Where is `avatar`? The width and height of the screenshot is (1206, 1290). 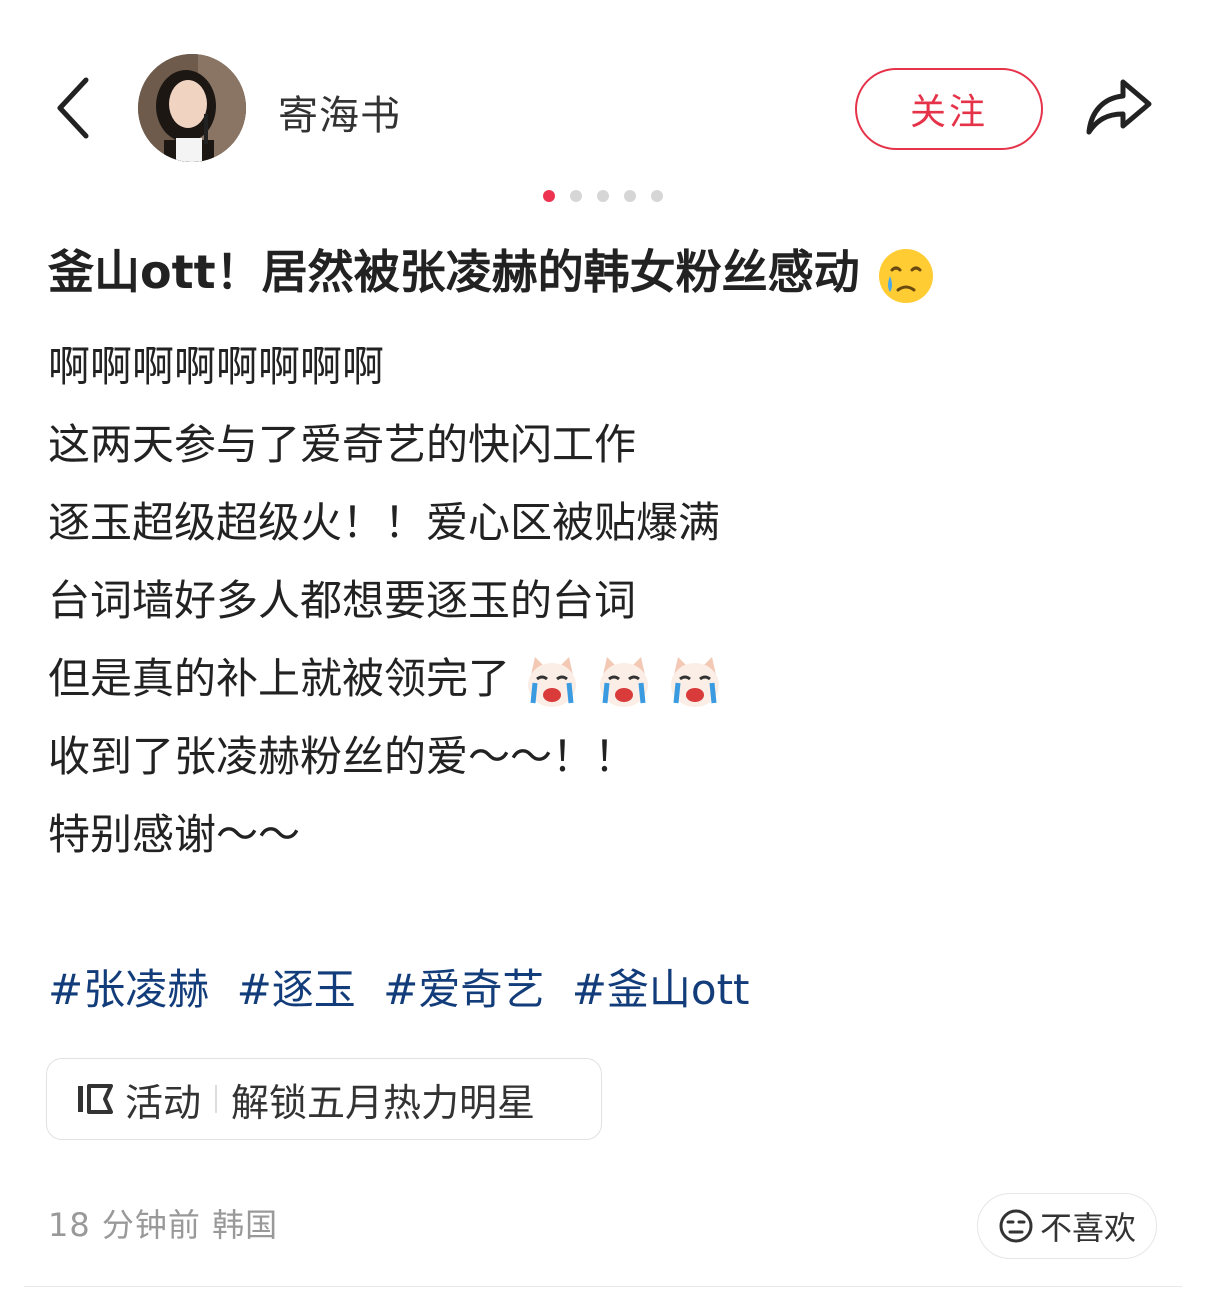
avatar is located at coordinates (192, 108).